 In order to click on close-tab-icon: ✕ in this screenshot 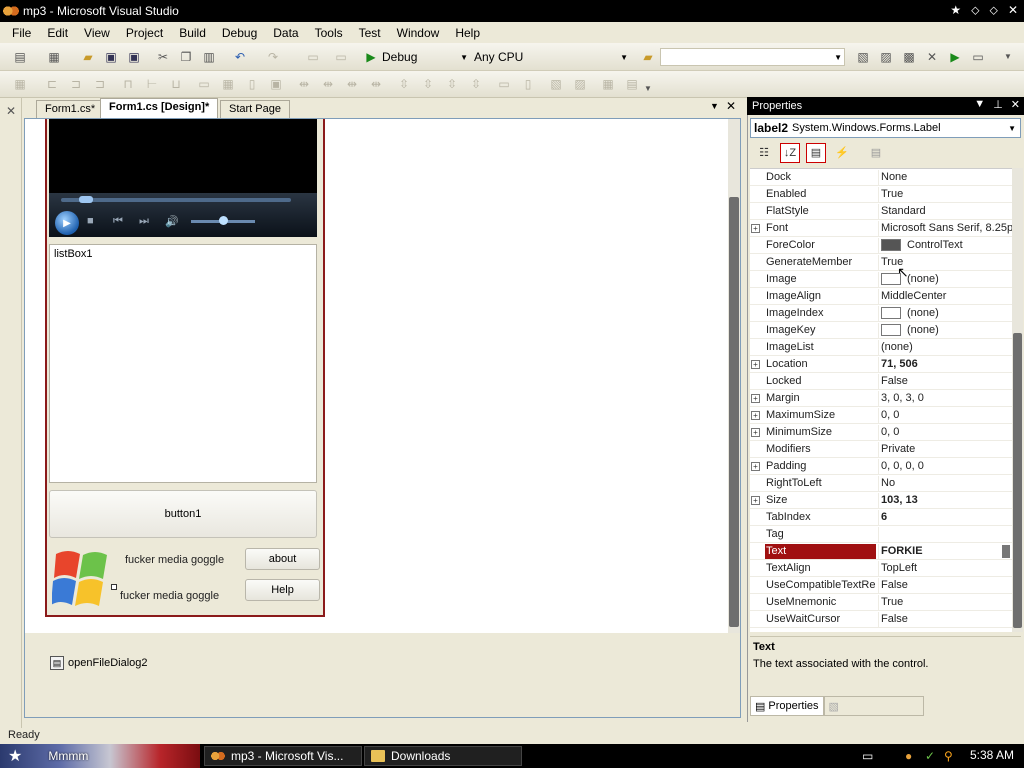, I will do `click(731, 106)`.